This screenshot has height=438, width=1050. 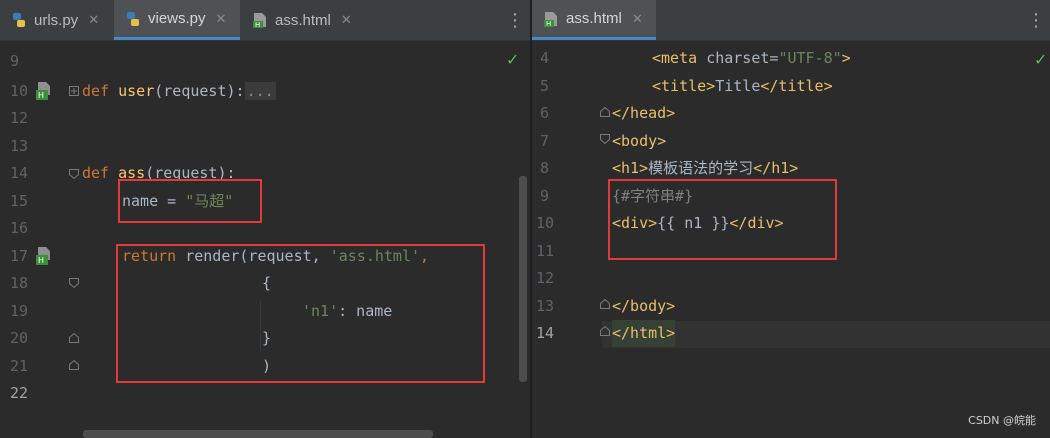 I want to click on line-number: 6, so click(x=545, y=113).